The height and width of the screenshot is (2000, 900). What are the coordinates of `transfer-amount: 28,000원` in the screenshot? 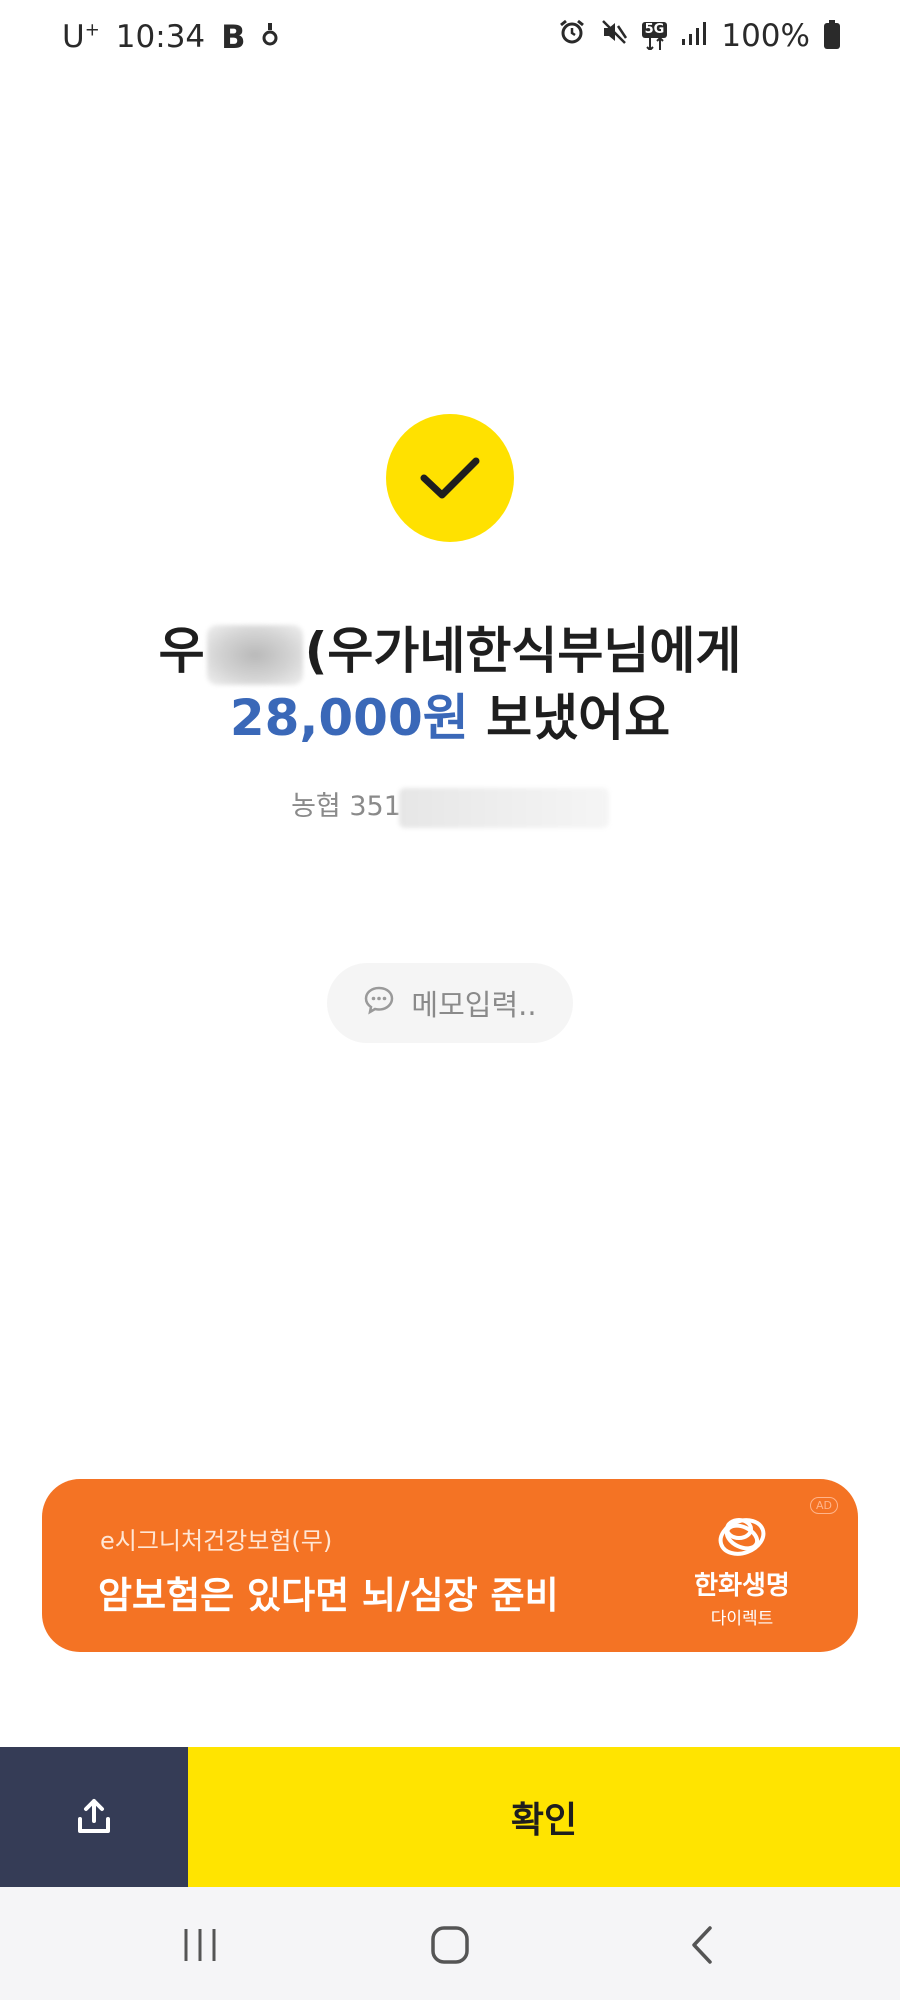 It's located at (349, 717).